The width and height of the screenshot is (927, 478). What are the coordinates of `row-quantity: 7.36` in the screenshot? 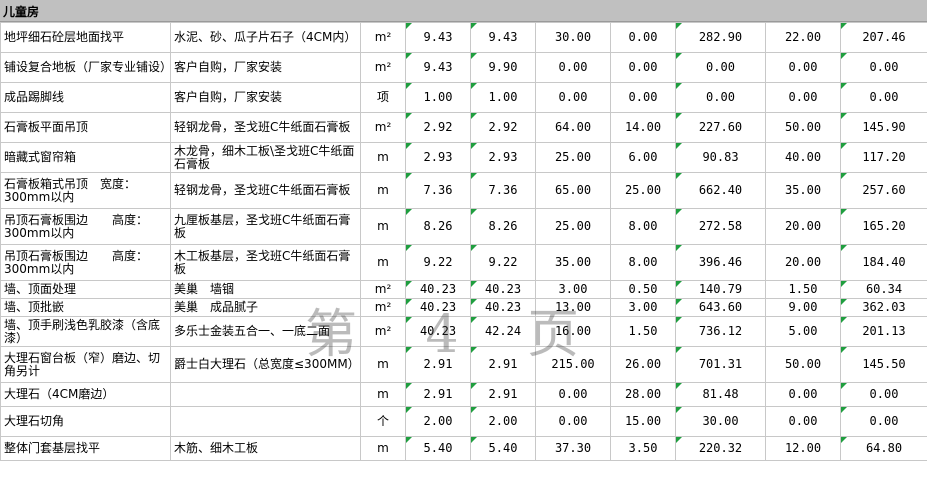 It's located at (438, 190).